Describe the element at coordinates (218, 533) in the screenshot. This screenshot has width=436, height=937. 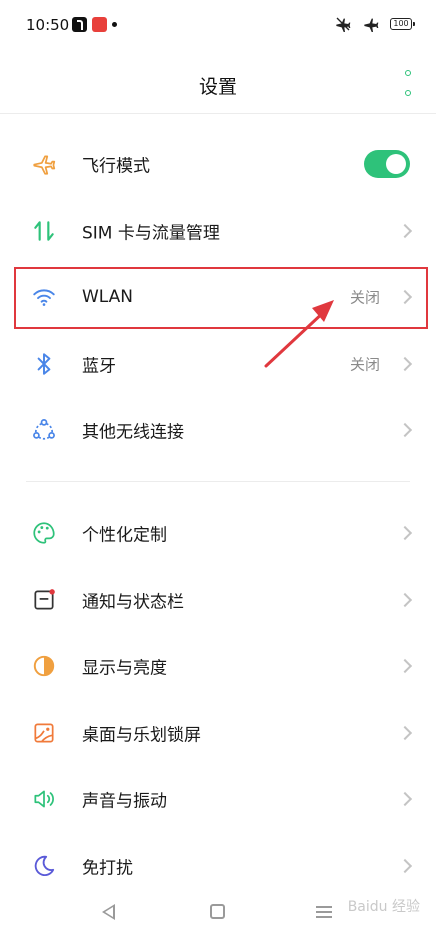
I see `settings-row-personalization: 个性化定制` at that location.